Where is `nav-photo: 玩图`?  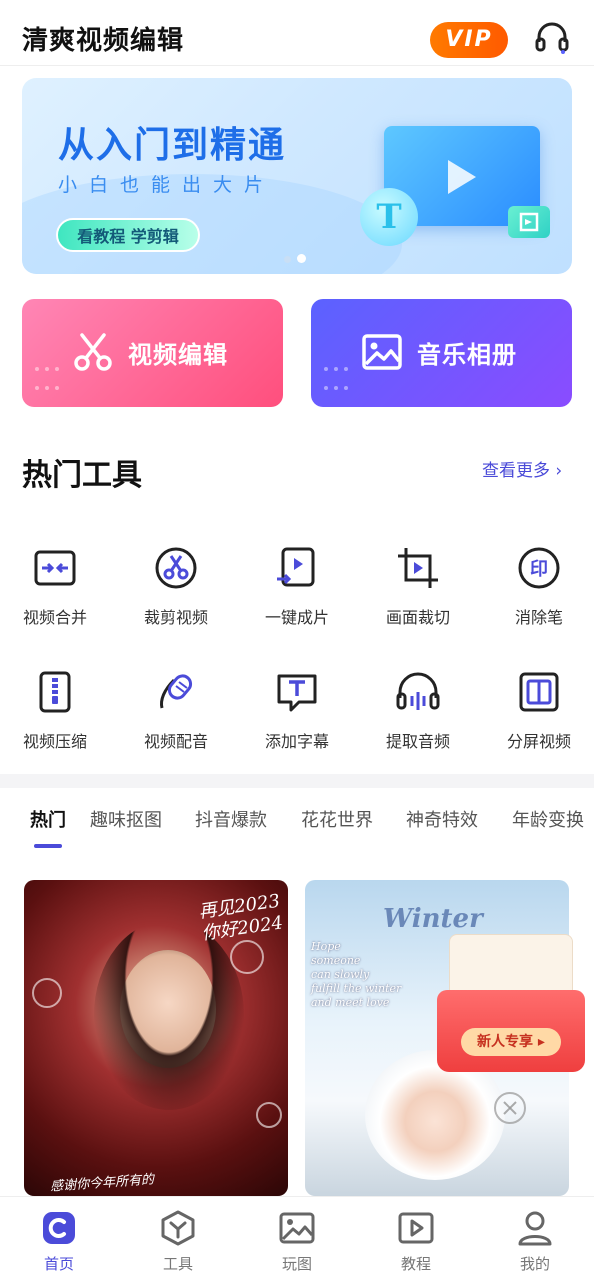 nav-photo: 玩图 is located at coordinates (297, 1241).